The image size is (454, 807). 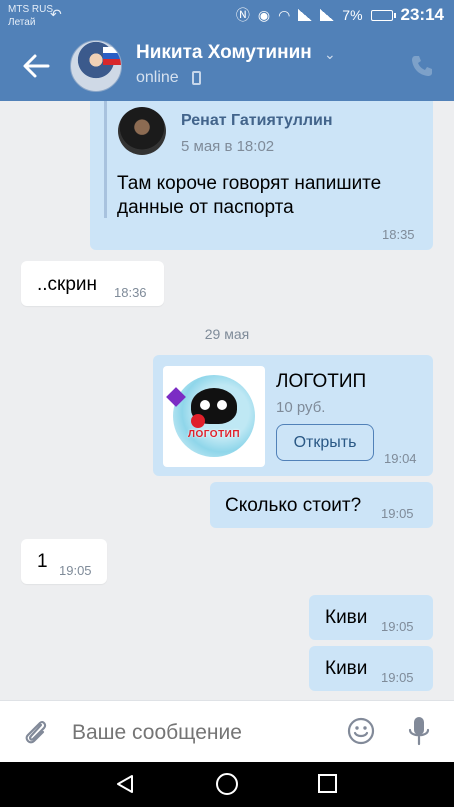 I want to click on product-price: 10 руб., so click(x=301, y=407).